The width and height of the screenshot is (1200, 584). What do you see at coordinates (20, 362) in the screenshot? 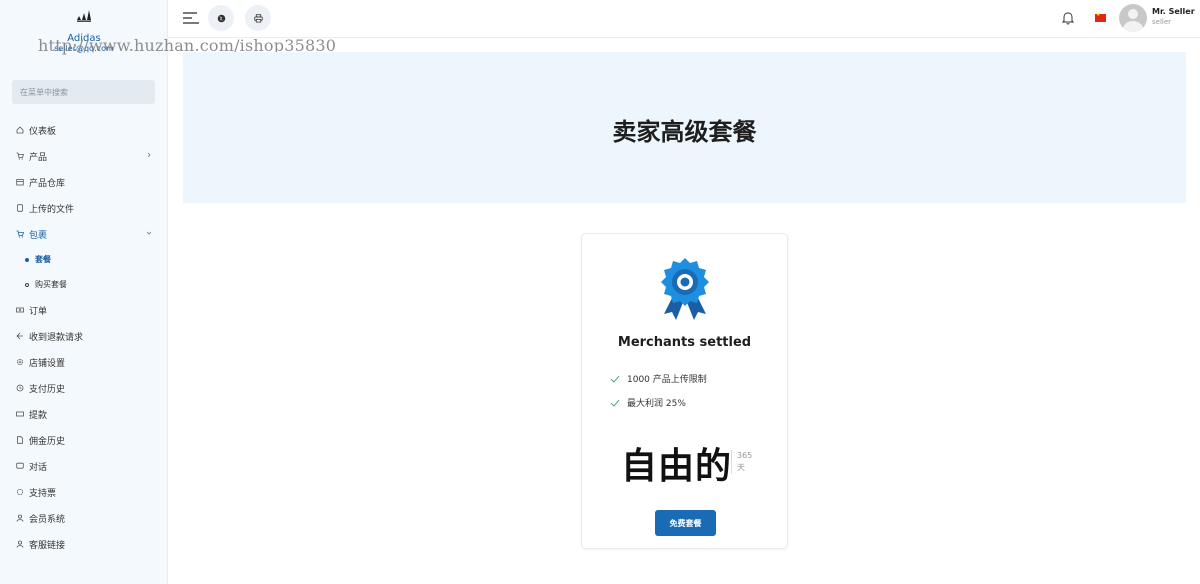
I see `settings-icon` at bounding box center [20, 362].